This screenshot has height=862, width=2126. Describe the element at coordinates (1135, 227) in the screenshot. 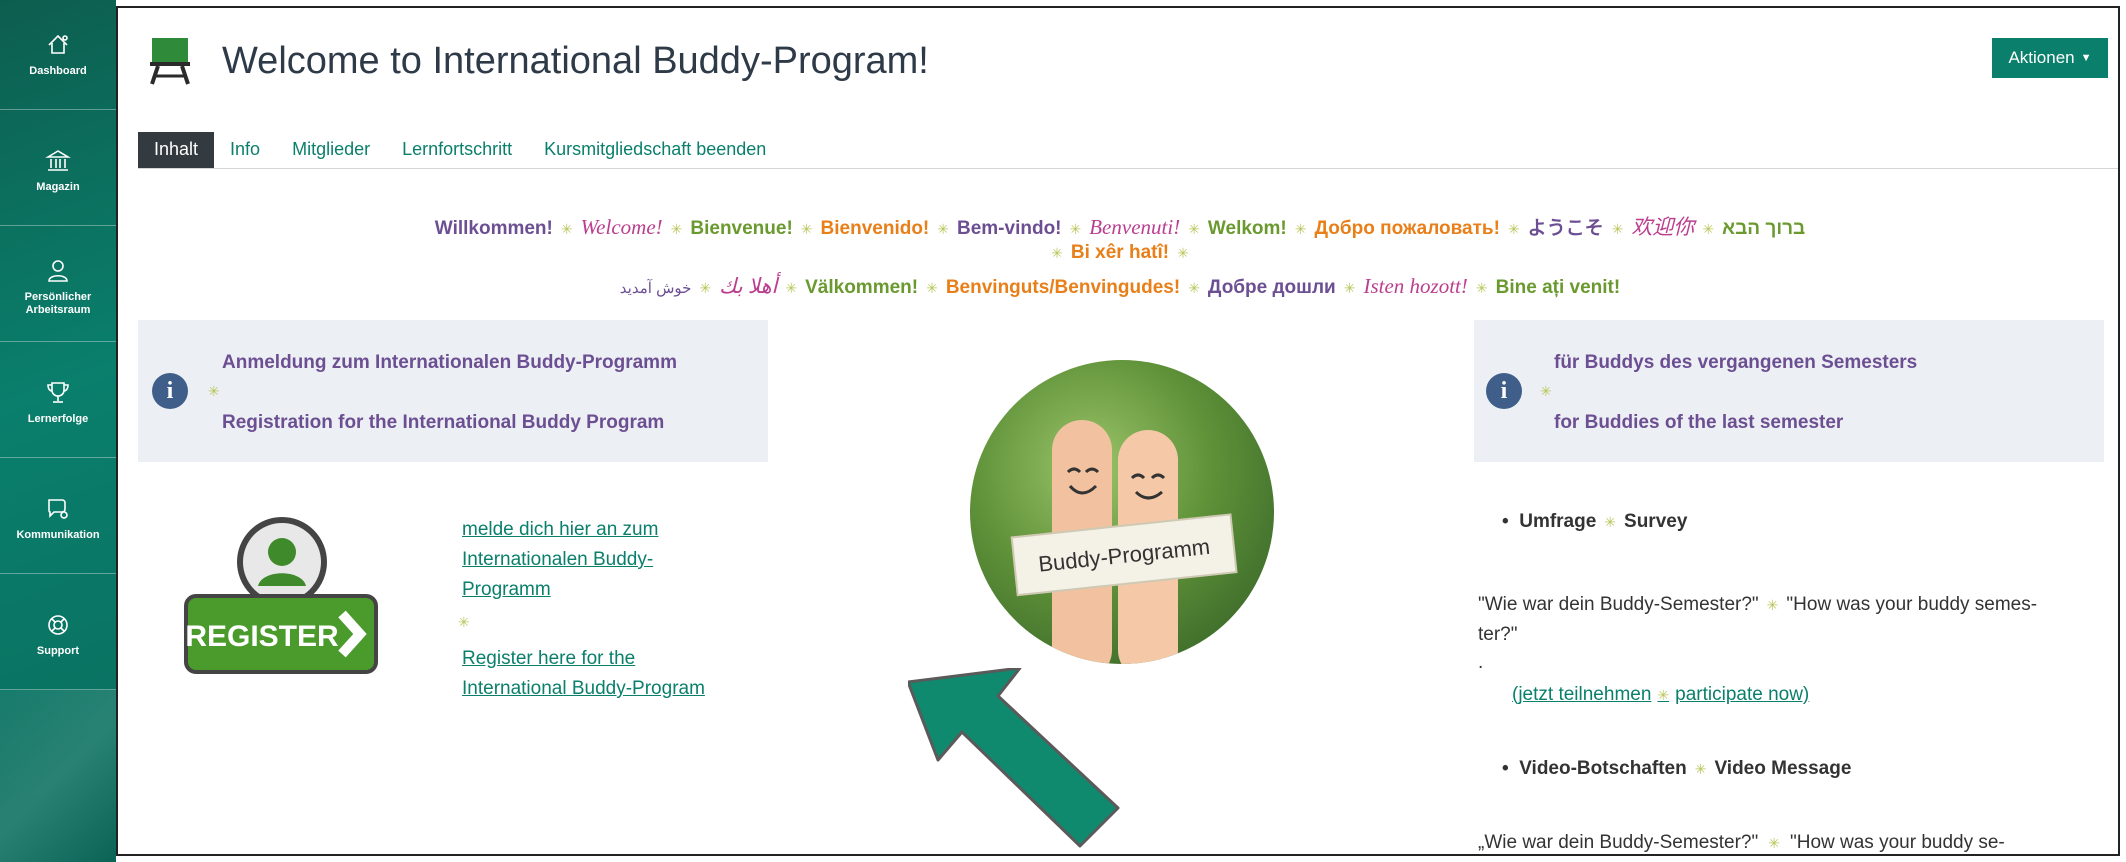

I see `greeting-text: Benvenuti!` at that location.